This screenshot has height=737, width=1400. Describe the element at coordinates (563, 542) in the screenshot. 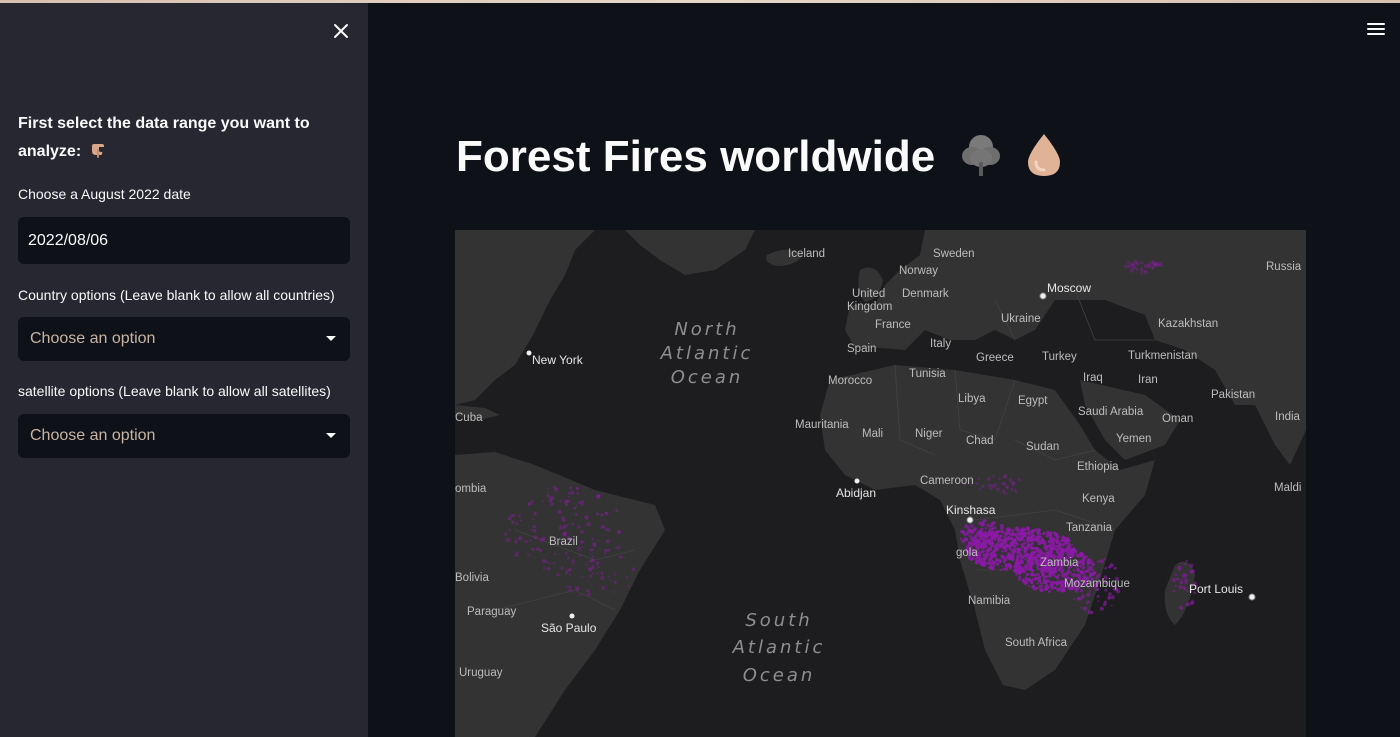

I see `country-label: Brazil` at that location.